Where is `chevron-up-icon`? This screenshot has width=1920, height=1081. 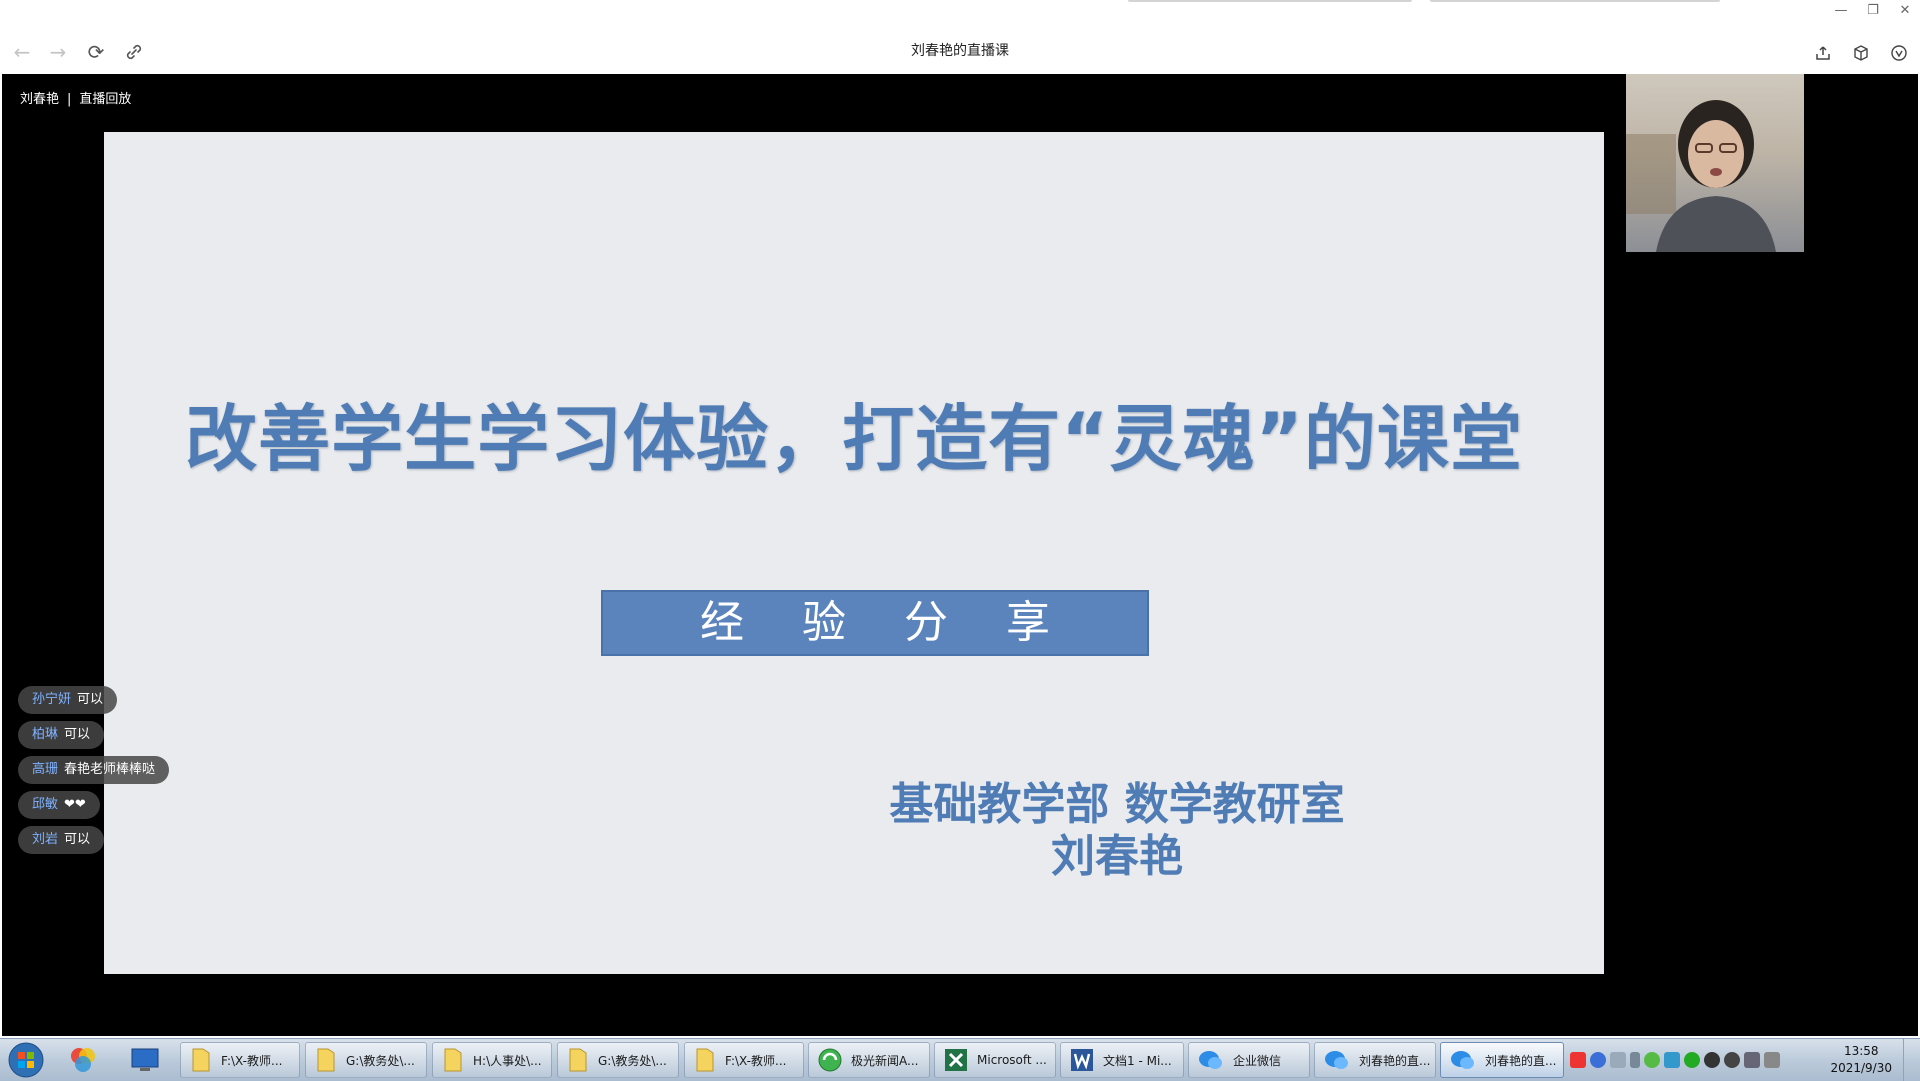
chevron-up-icon is located at coordinates (1635, 1060).